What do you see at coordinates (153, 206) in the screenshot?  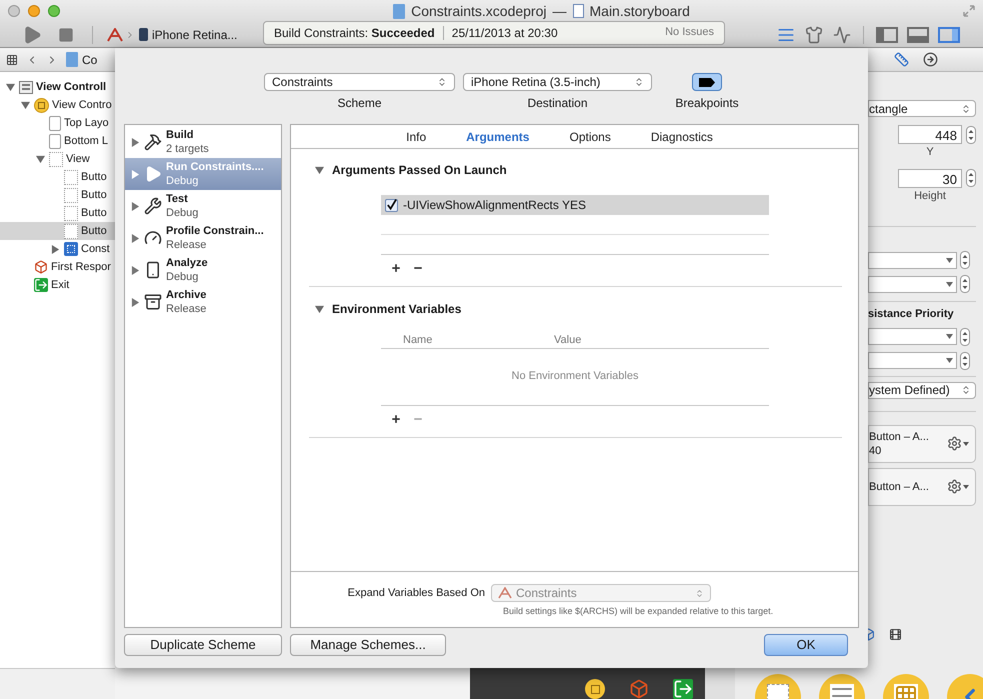 I see `wrench-icon` at bounding box center [153, 206].